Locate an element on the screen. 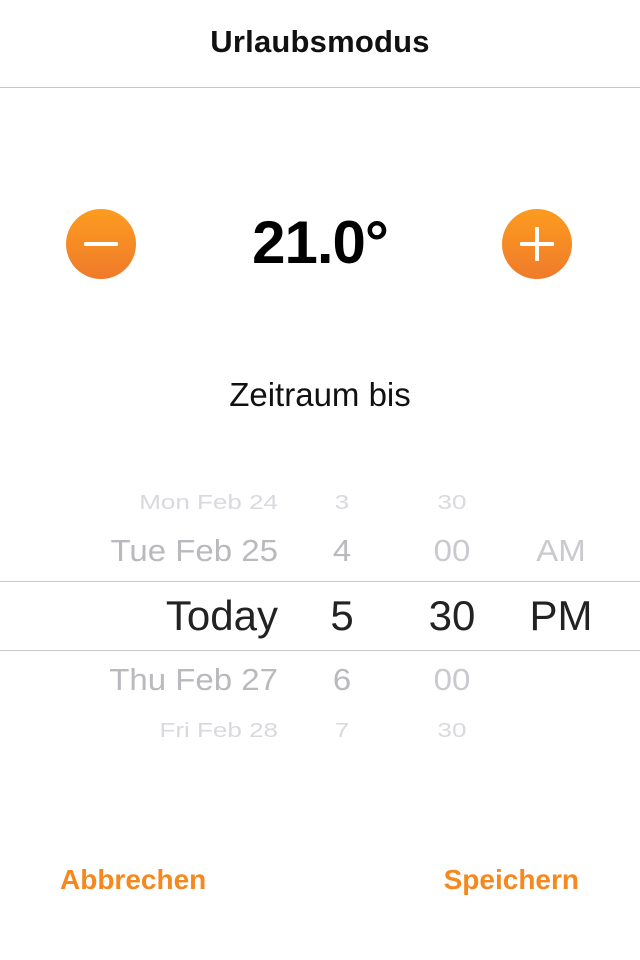 The image size is (640, 960). increase-temperature-button is located at coordinates (537, 244).